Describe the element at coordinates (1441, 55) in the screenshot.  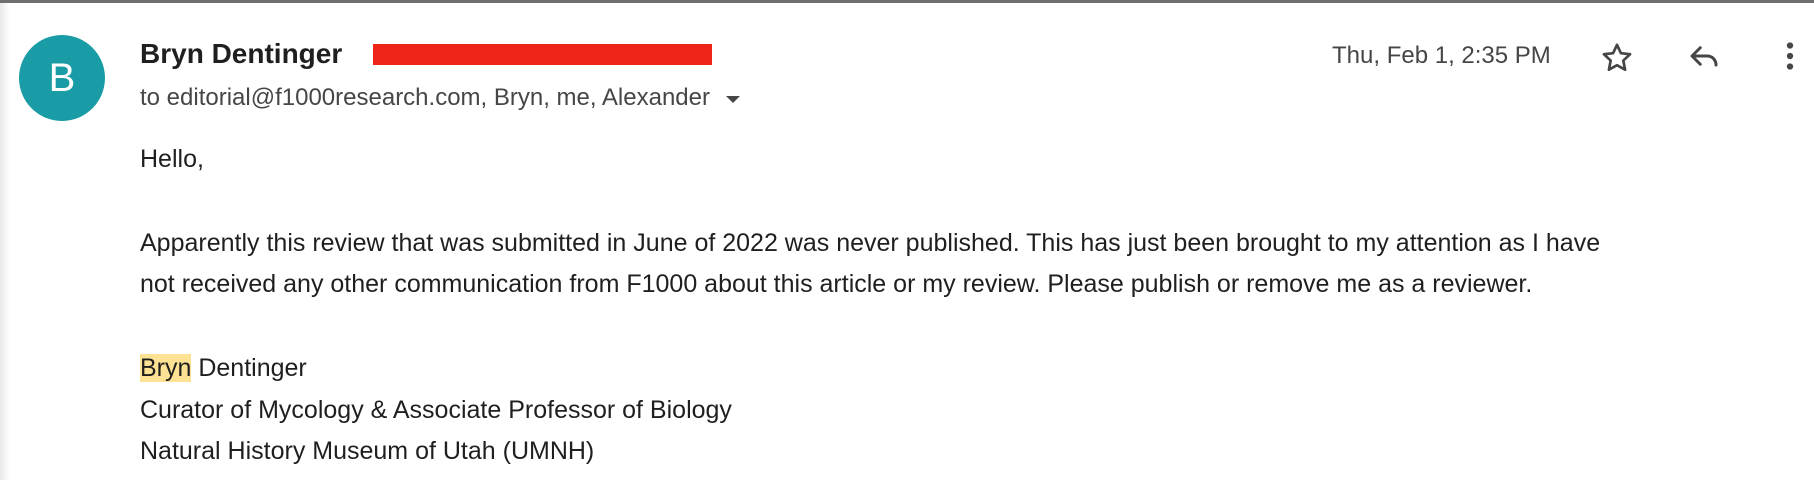
I see `email-timestamp: Thu, Feb 1, 2:35 PM` at that location.